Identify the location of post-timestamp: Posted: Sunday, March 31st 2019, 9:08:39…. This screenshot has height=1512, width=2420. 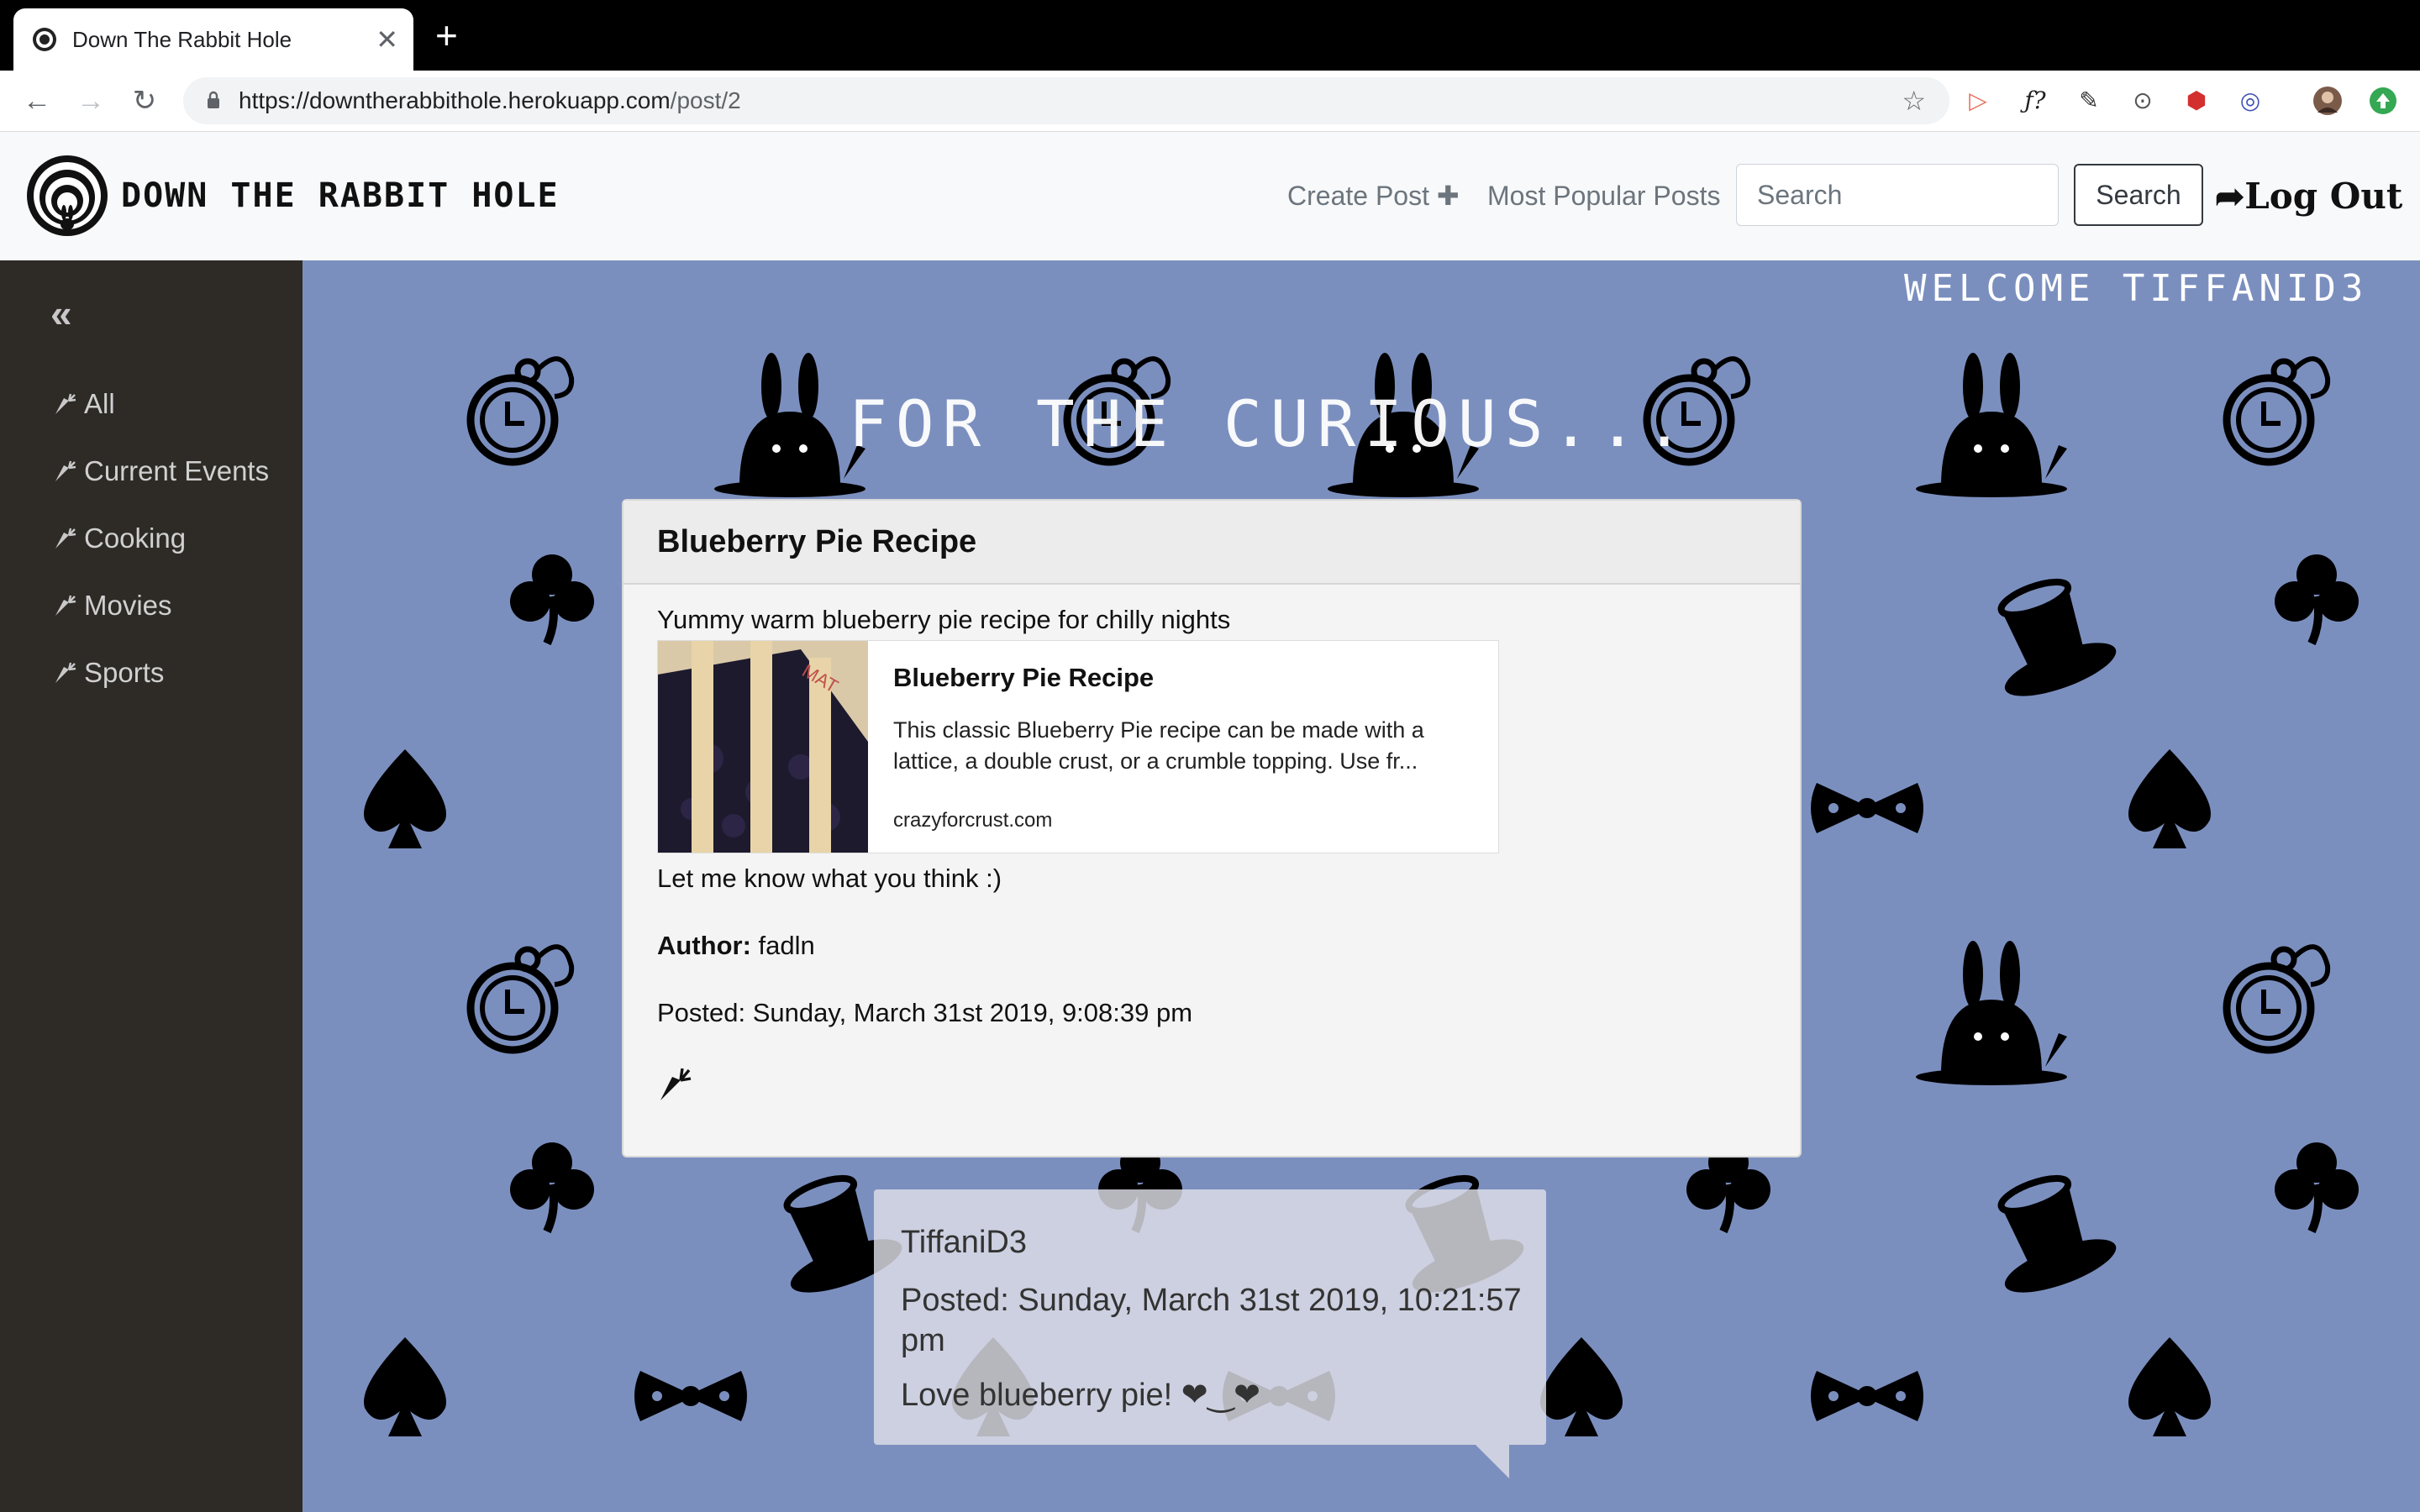
(925, 1012).